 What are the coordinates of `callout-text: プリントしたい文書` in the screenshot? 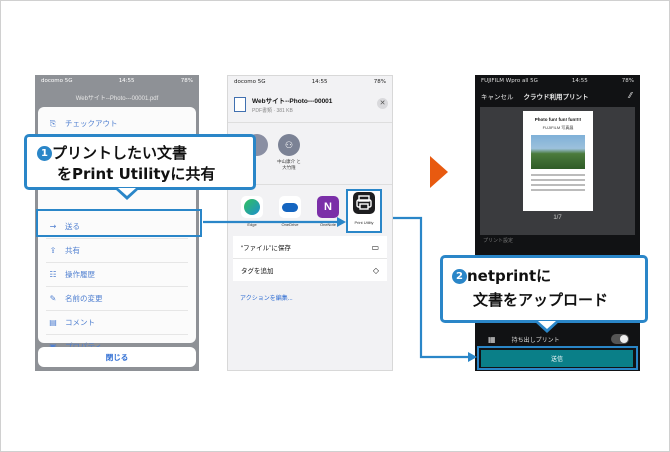 It's located at (120, 153).